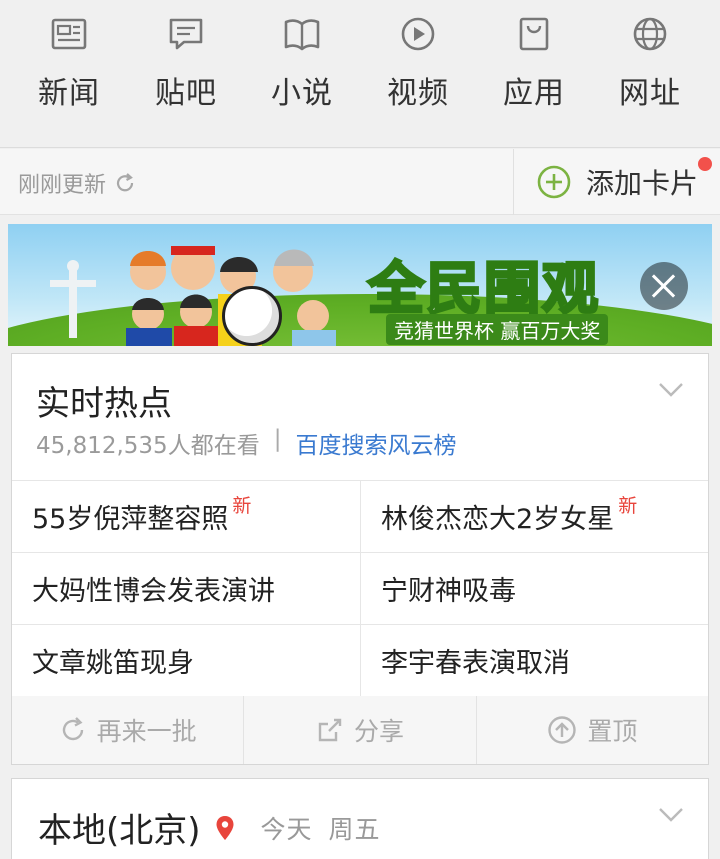 The width and height of the screenshot is (720, 859). Describe the element at coordinates (354, 829) in the screenshot. I see `date-weekday: 周五` at that location.